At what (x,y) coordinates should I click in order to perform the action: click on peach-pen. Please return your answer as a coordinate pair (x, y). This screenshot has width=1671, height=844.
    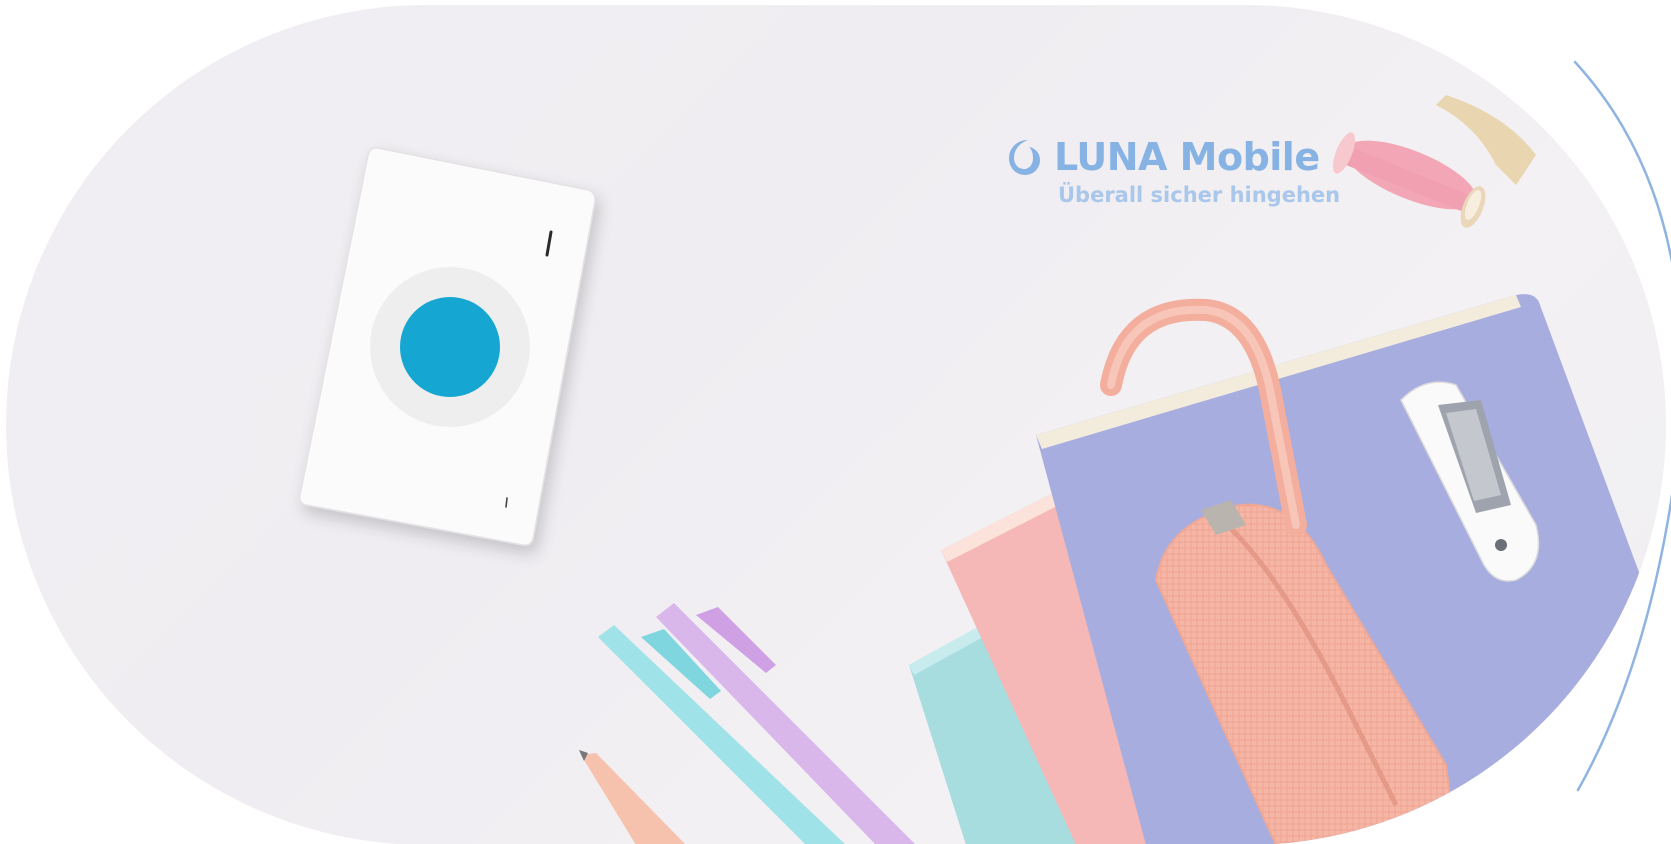
    Looking at the image, I should click on (632, 797).